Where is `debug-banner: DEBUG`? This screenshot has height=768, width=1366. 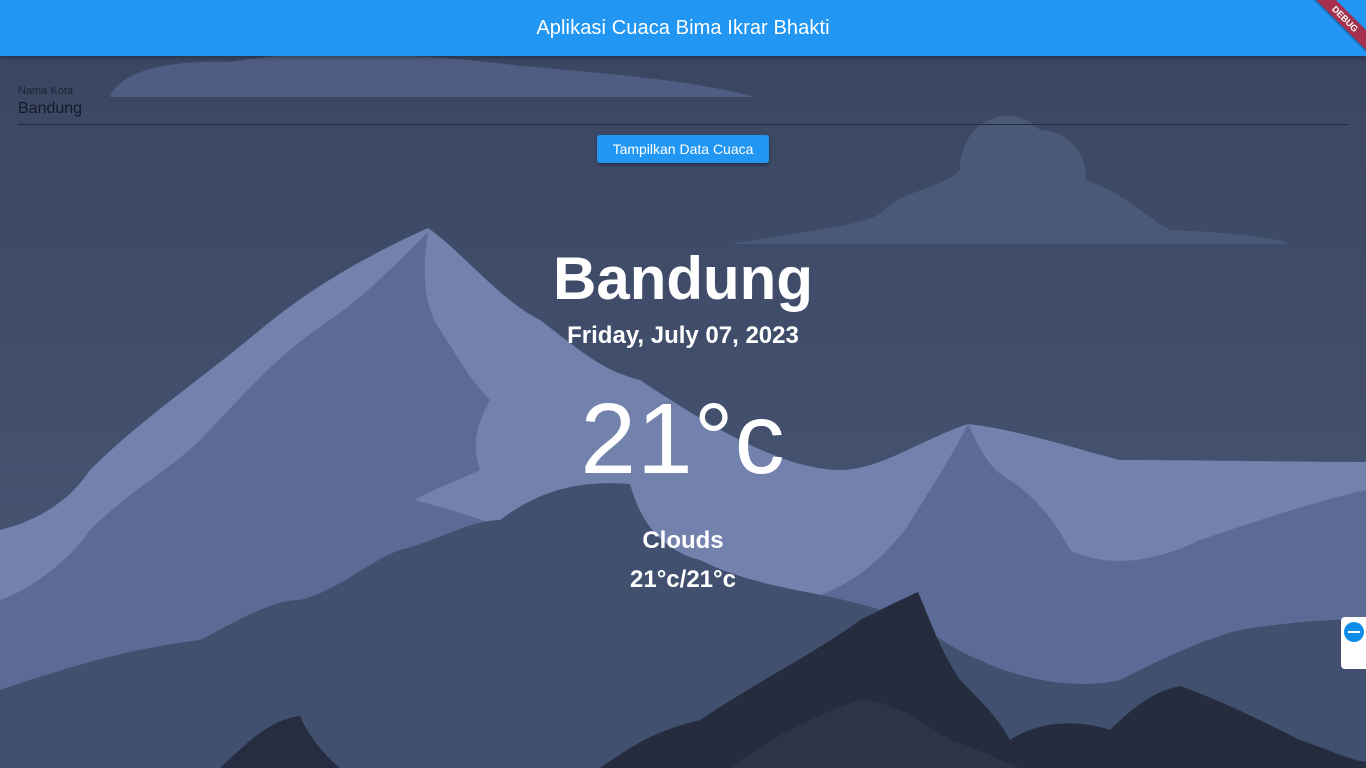 debug-banner: DEBUG is located at coordinates (1336, 30).